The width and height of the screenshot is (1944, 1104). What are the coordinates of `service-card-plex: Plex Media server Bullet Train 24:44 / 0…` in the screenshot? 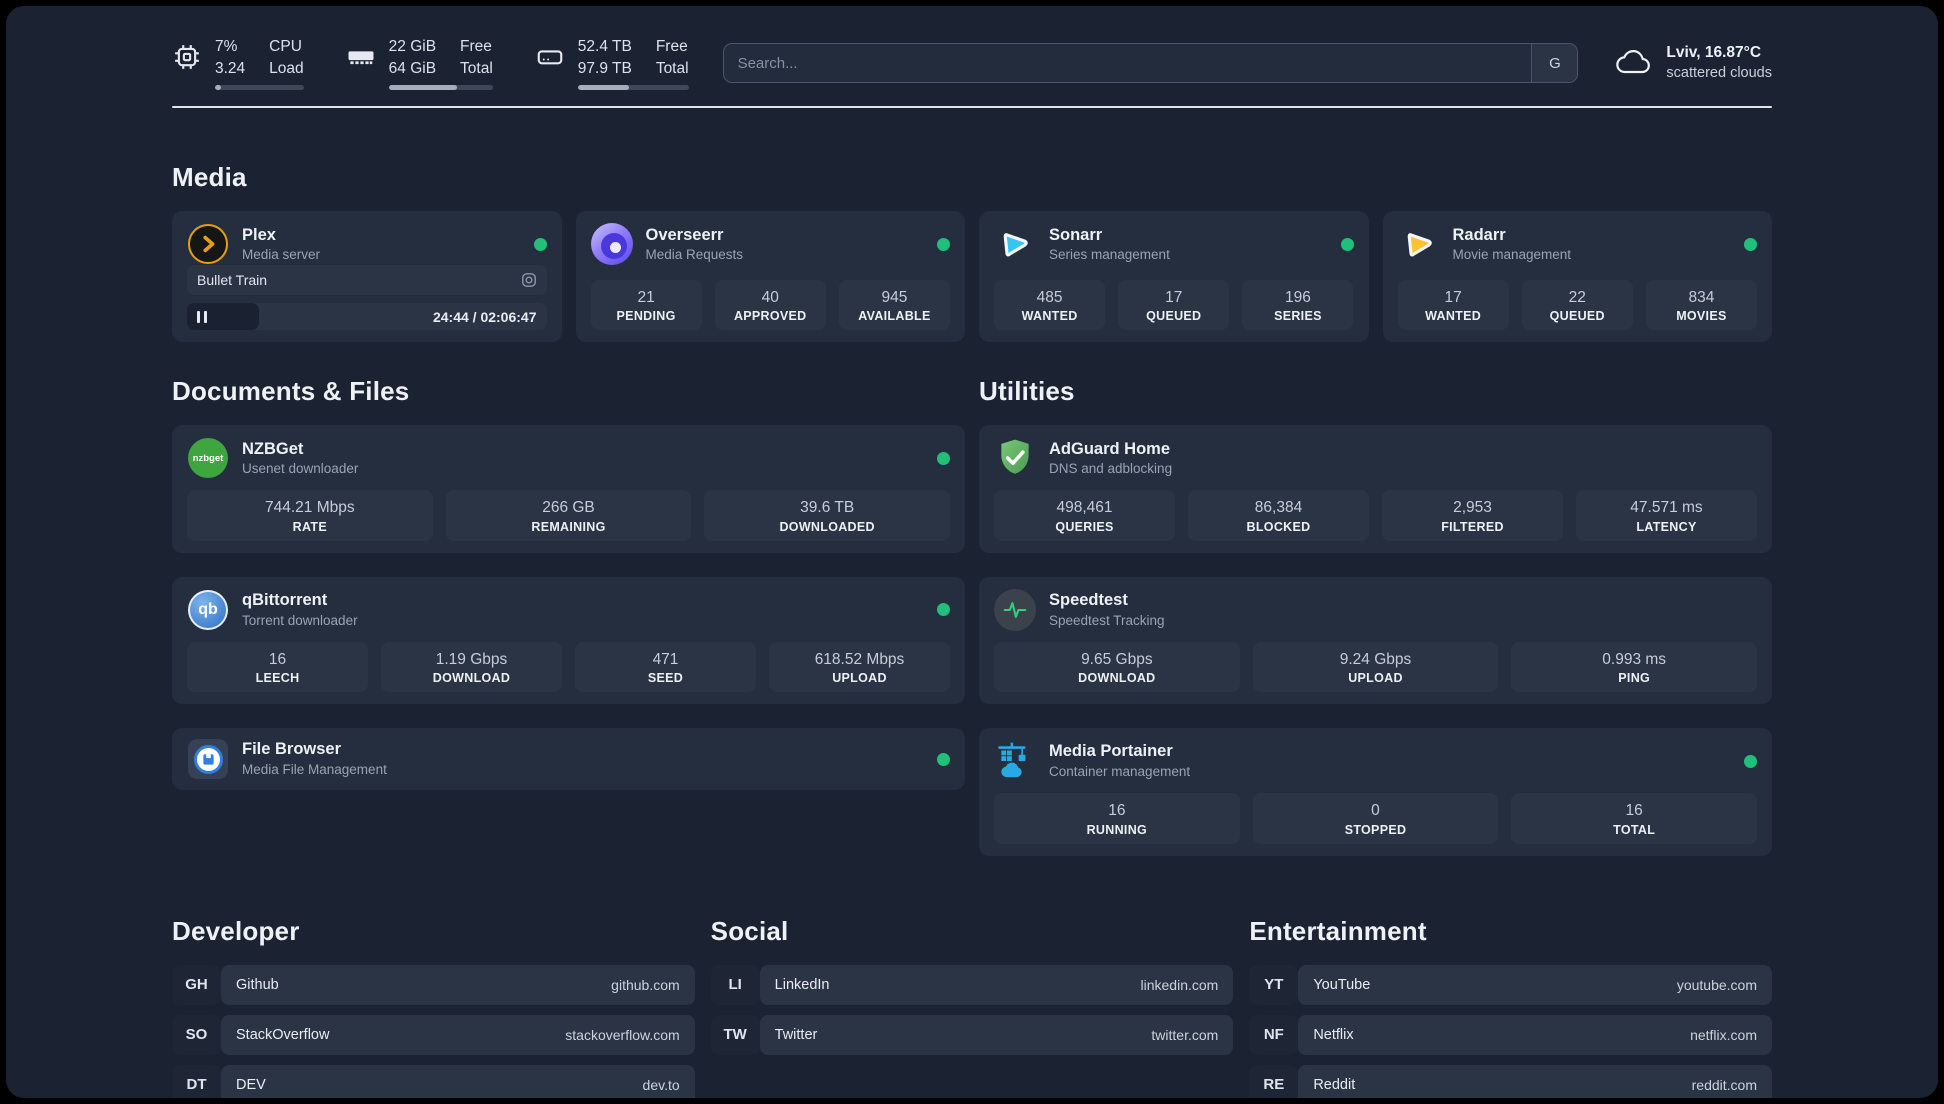 It's located at (367, 277).